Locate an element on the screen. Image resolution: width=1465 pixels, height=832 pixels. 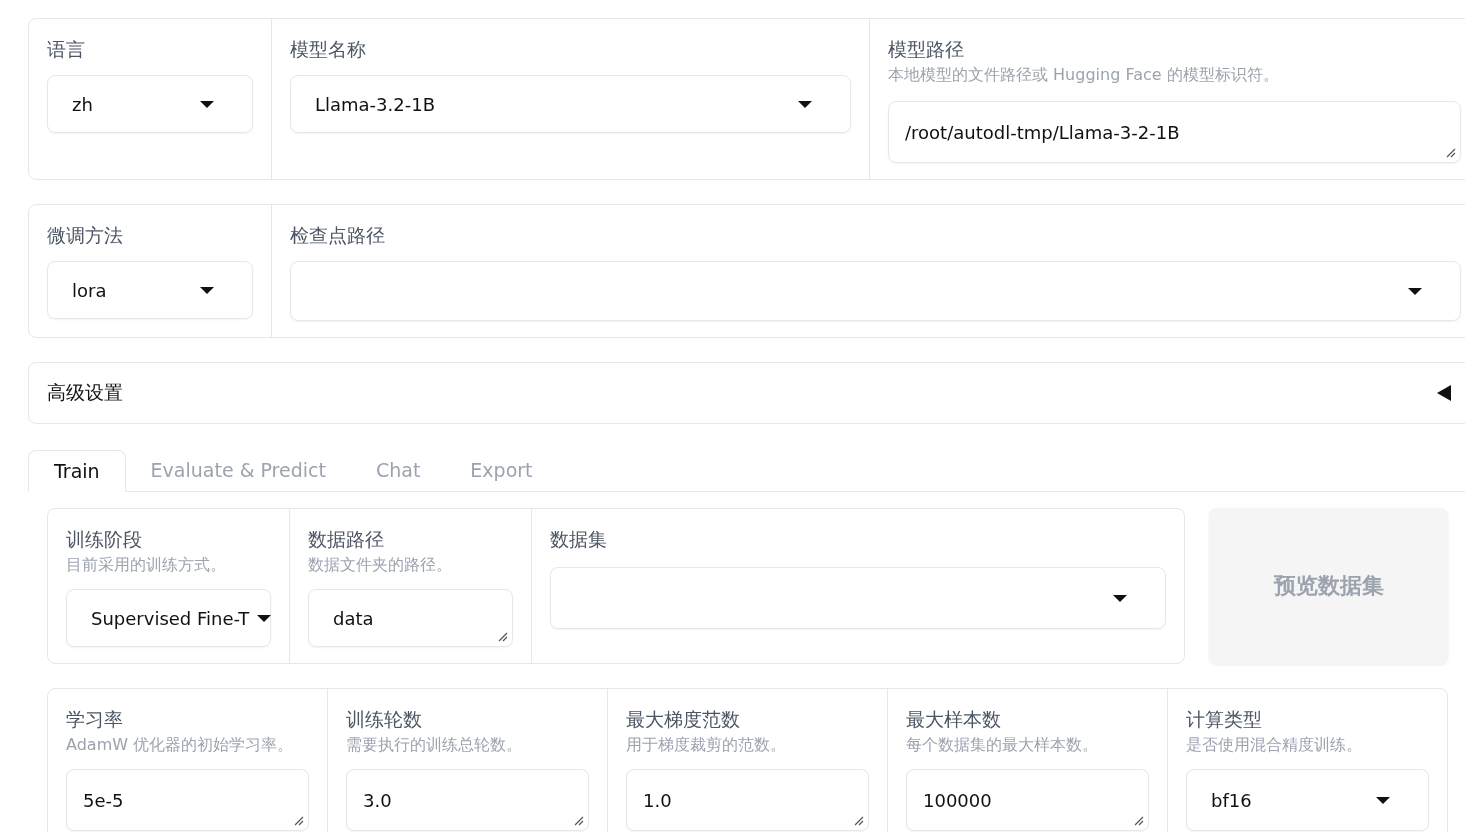
field-label: 模型名称 is located at coordinates (328, 49).